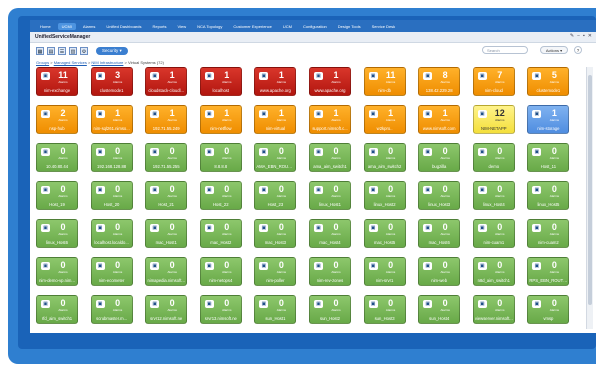 The image size is (596, 370). I want to click on actions-dropdown: Actions ▾, so click(554, 50).